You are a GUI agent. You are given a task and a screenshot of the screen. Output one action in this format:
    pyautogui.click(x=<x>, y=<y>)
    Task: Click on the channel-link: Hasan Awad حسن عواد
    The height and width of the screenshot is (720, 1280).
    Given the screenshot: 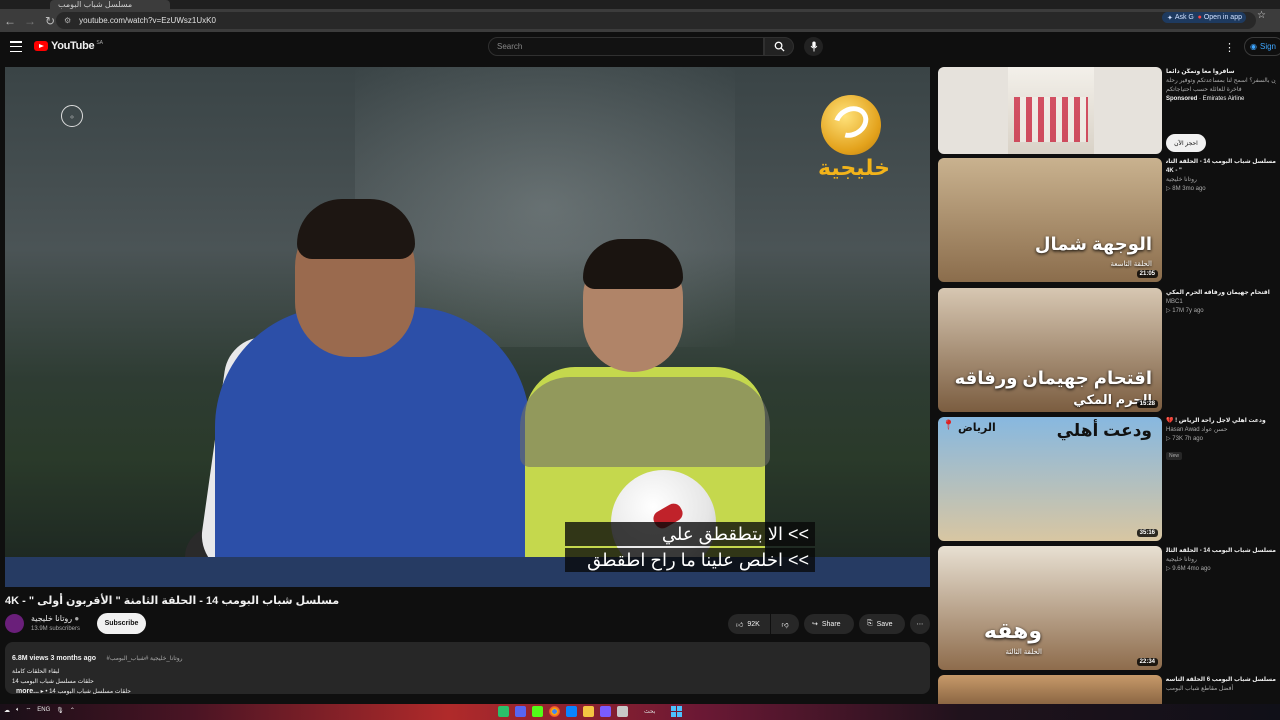 What is the action you would take?
    pyautogui.click(x=1221, y=430)
    